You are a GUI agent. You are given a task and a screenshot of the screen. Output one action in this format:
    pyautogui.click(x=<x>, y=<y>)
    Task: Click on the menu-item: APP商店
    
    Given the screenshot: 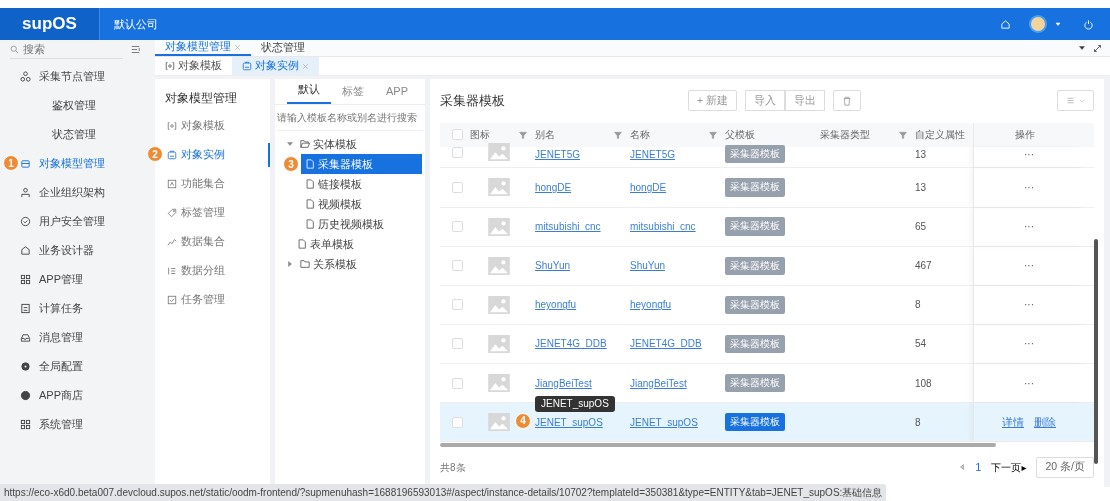 What is the action you would take?
    pyautogui.click(x=51, y=395)
    